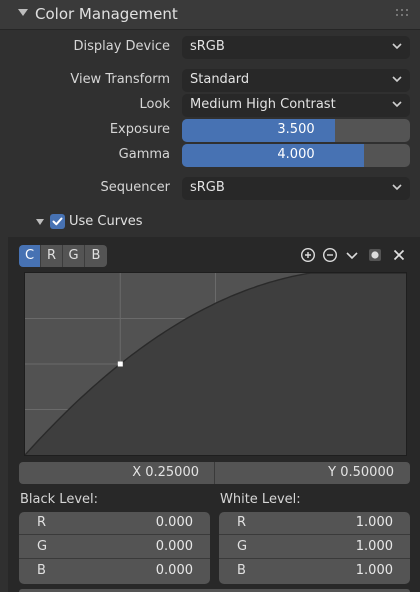 Image resolution: width=420 pixels, height=592 pixels. What do you see at coordinates (74, 256) in the screenshot?
I see `tab-channel-g: G` at bounding box center [74, 256].